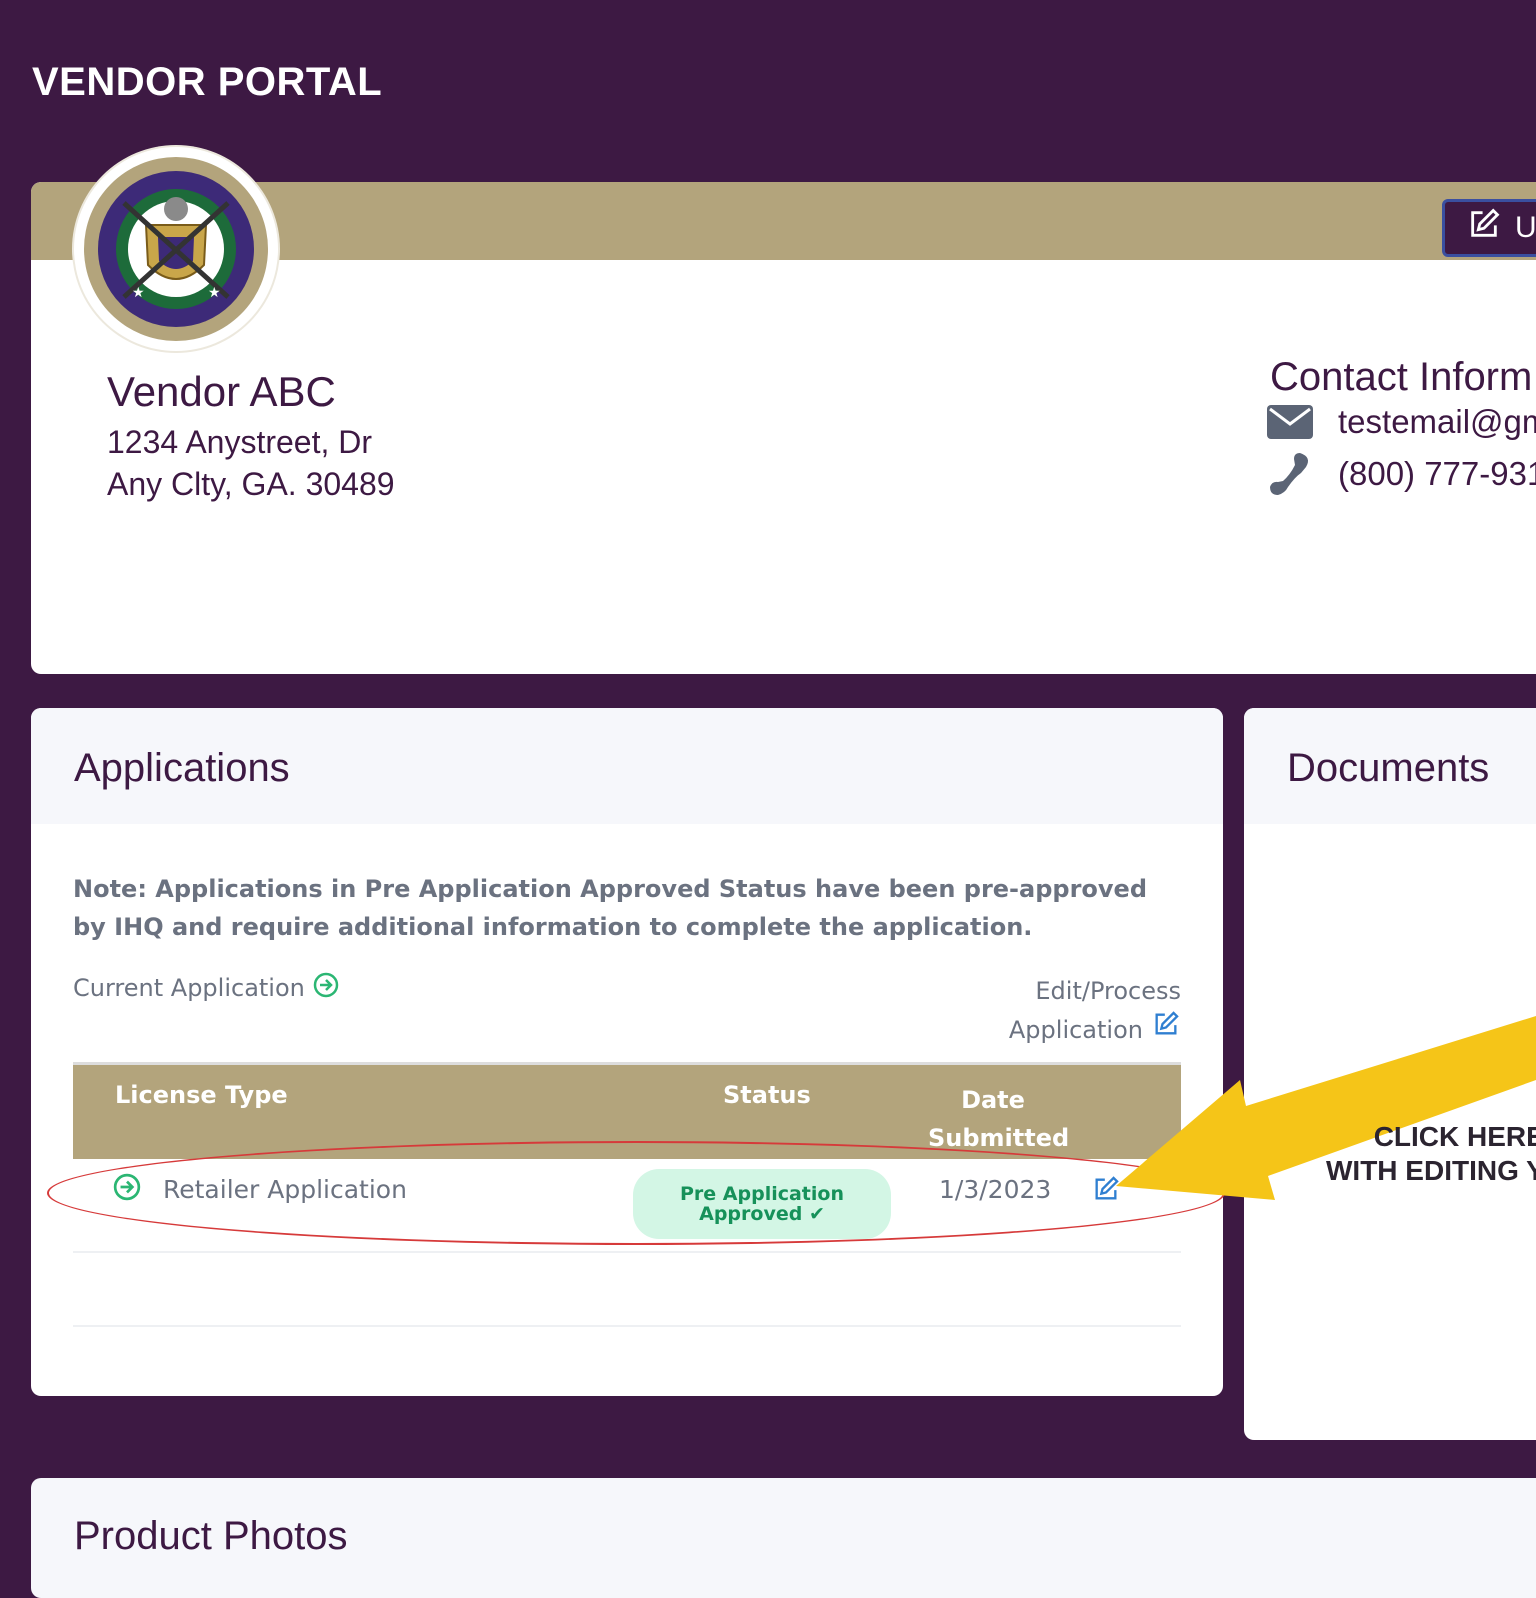 The height and width of the screenshot is (1598, 1536). What do you see at coordinates (1484, 228) in the screenshot?
I see `edit-icon` at bounding box center [1484, 228].